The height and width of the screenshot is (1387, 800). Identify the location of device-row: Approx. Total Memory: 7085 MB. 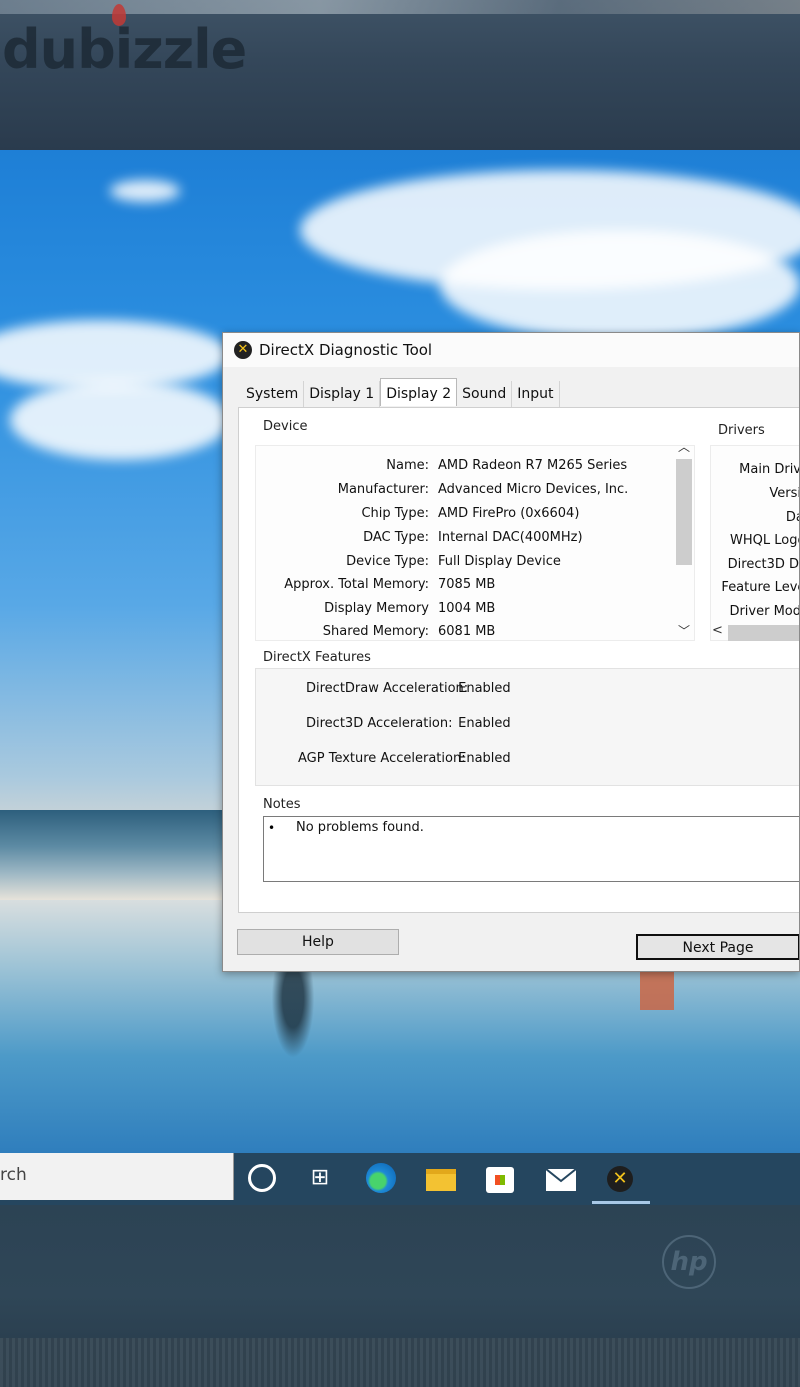
(476, 586).